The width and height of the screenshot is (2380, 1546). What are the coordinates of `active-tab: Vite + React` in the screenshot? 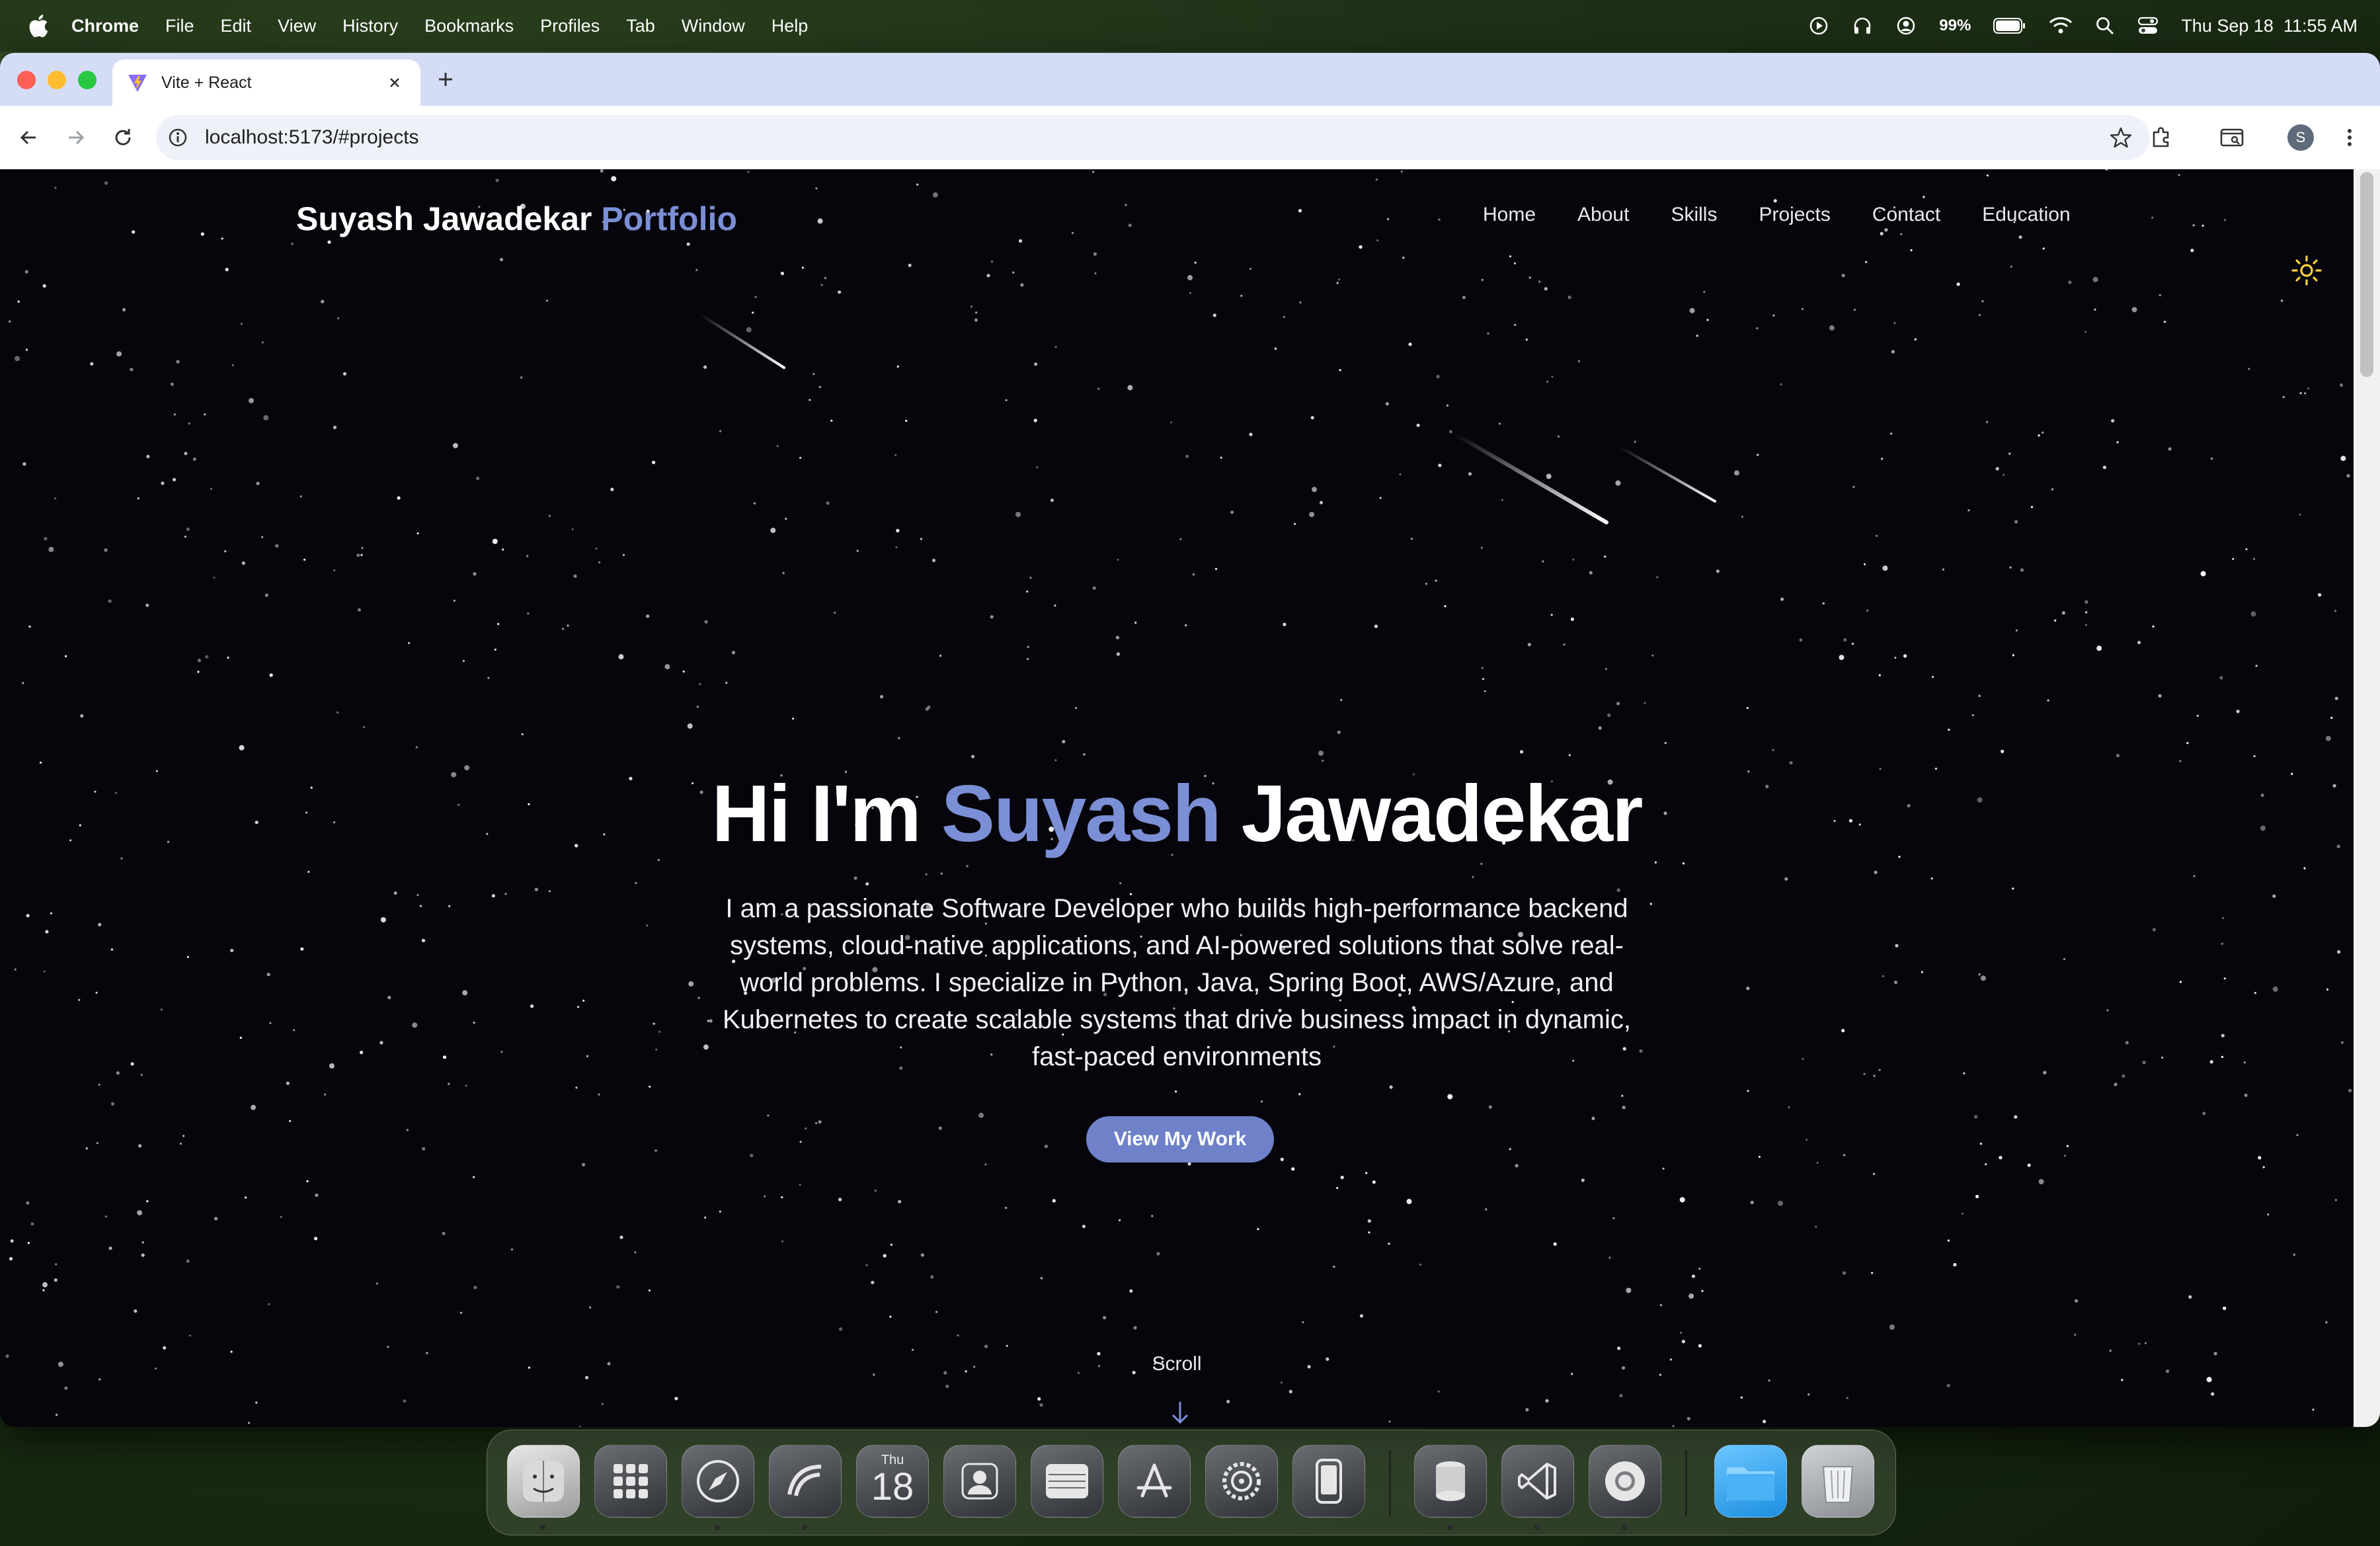 It's located at (266, 83).